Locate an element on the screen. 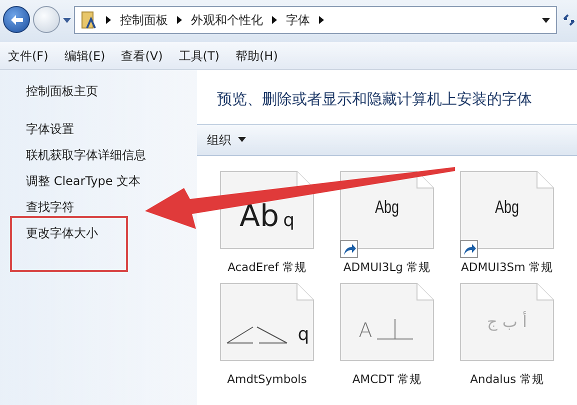 The image size is (577, 405). font-name: AcadEref 常规 is located at coordinates (267, 267).